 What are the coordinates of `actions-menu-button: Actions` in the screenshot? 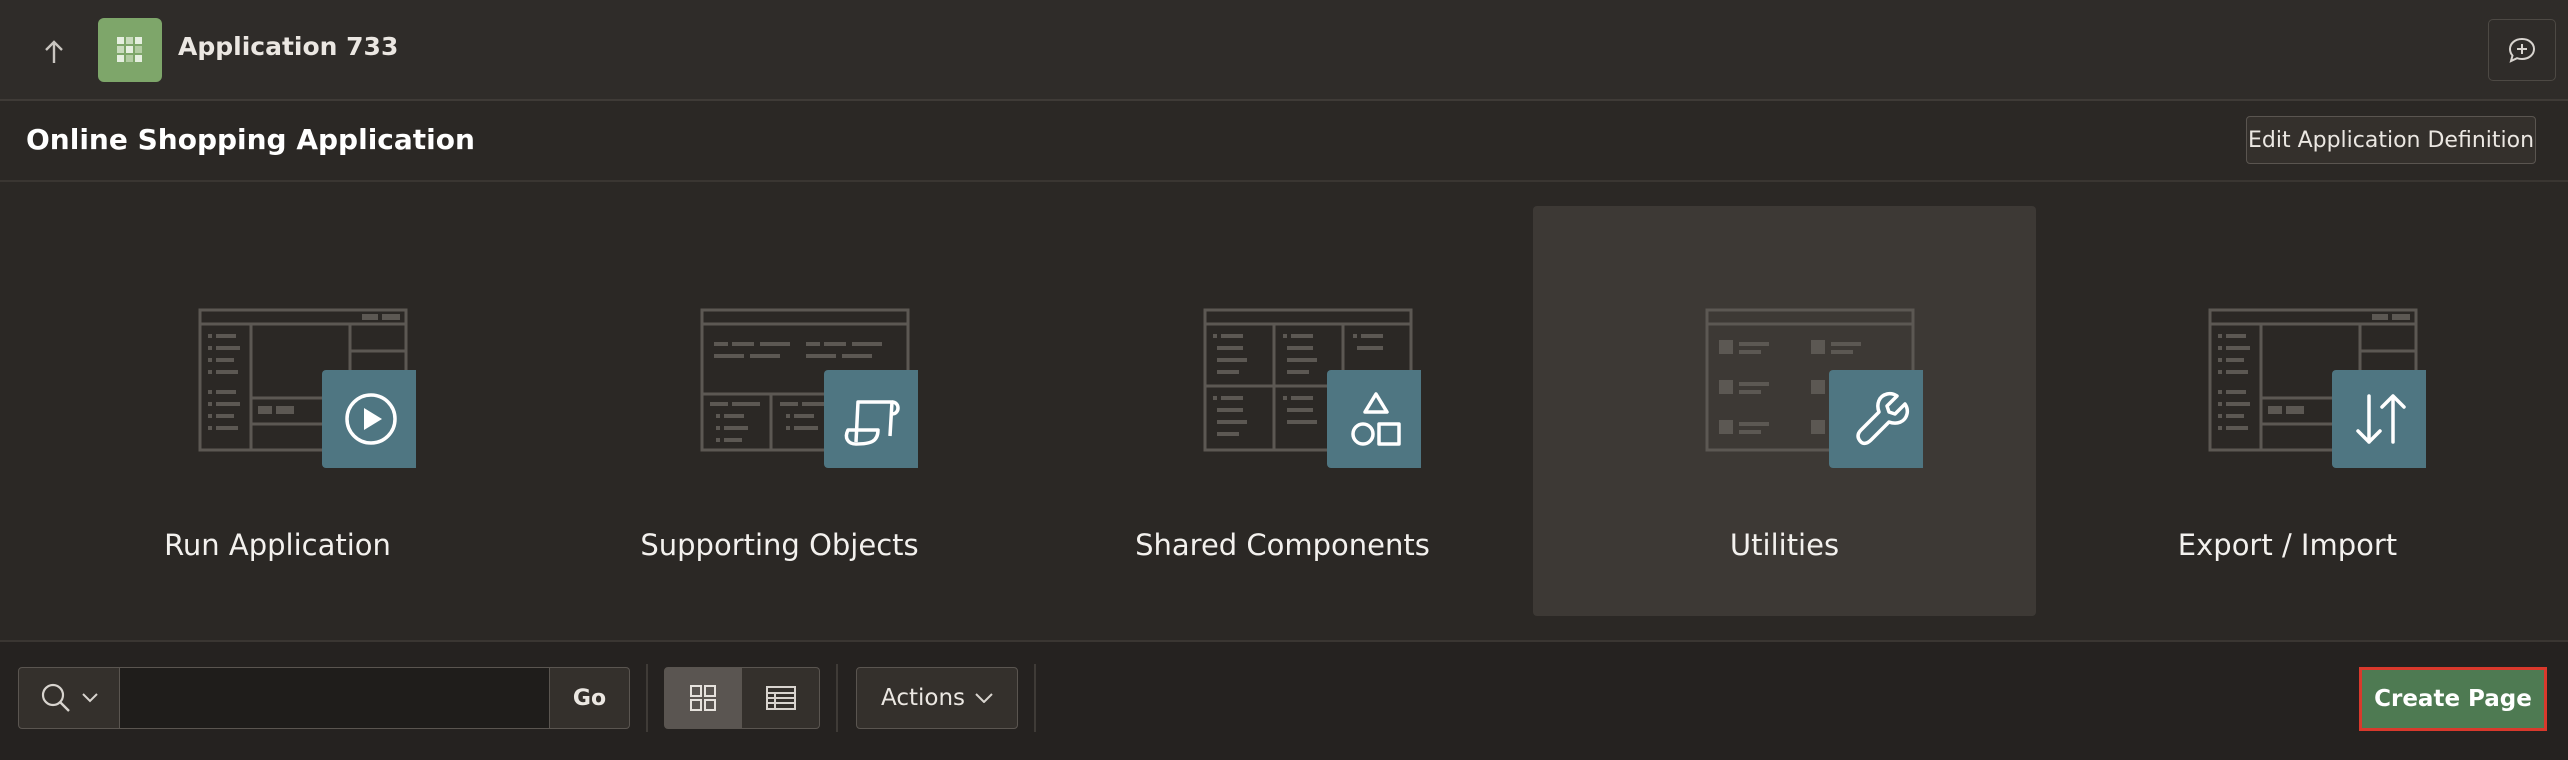 It's located at (937, 698).